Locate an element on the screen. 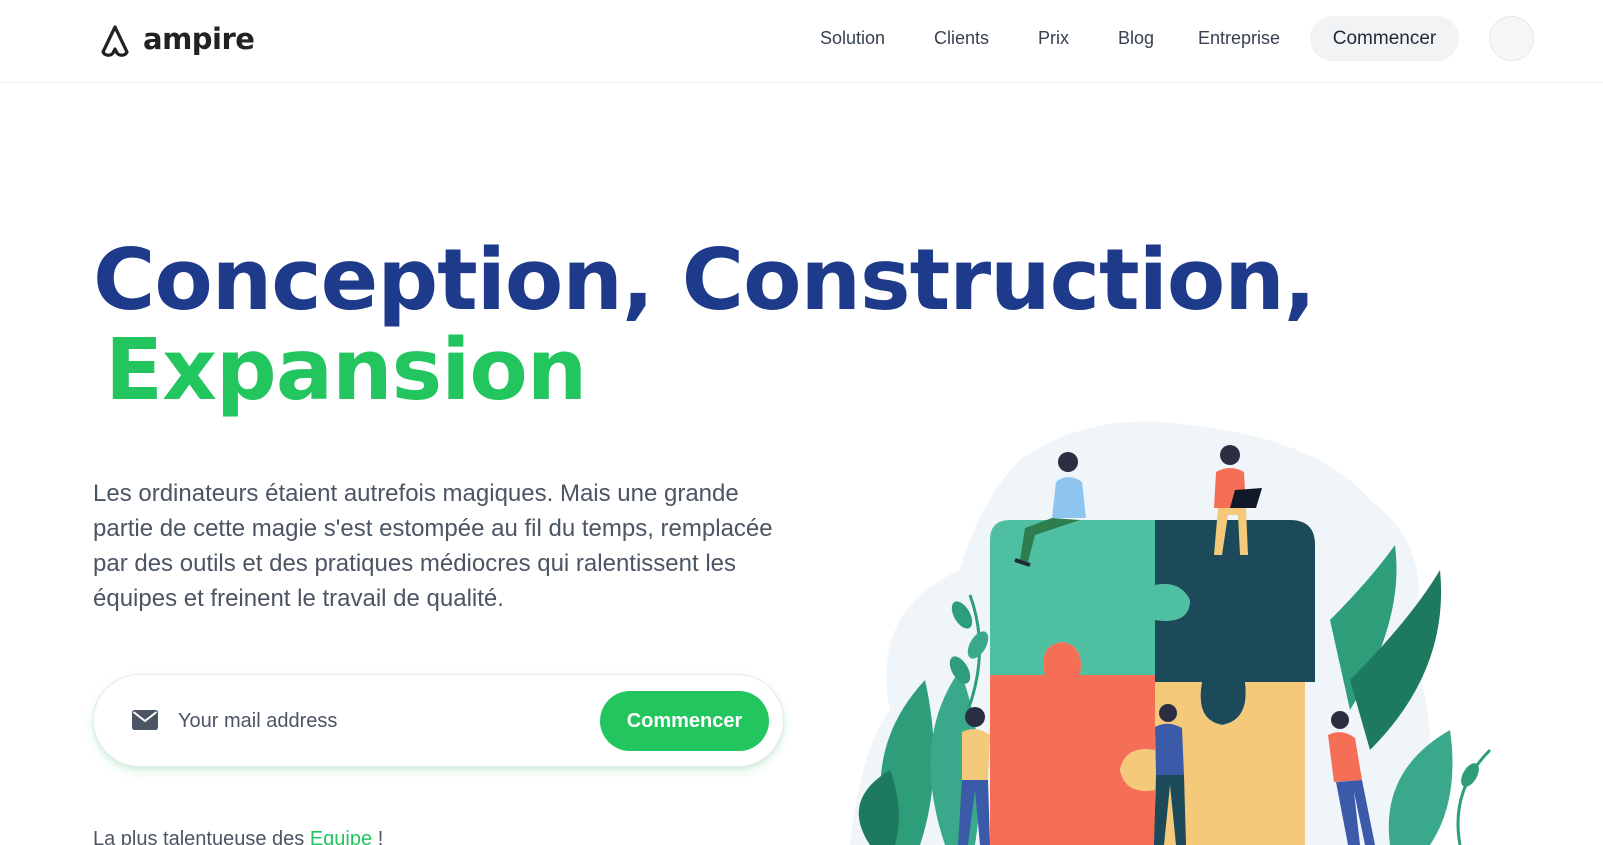 This screenshot has height=845, width=1603. nav-link-entreprise: Entreprise is located at coordinates (1239, 38).